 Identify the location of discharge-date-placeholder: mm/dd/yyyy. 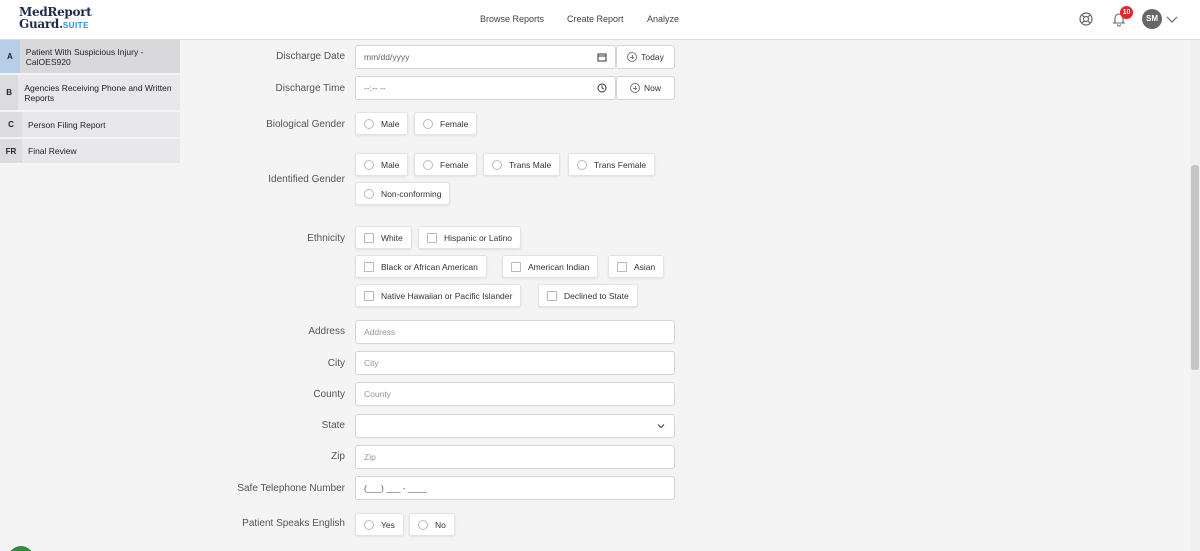
(387, 57).